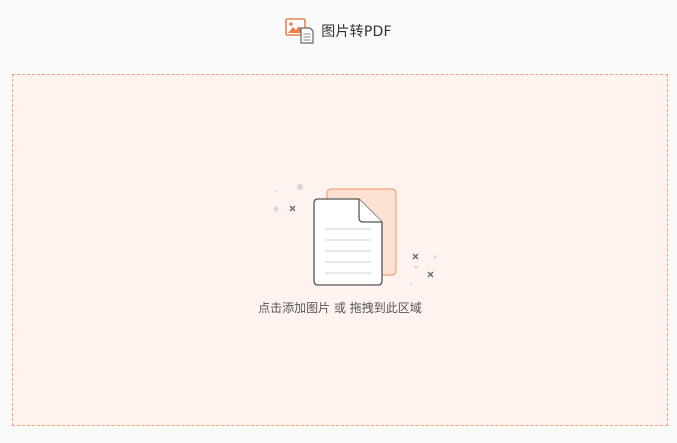 This screenshot has height=443, width=677. Describe the element at coordinates (356, 32) in the screenshot. I see `page-title: 图片转PDF` at that location.